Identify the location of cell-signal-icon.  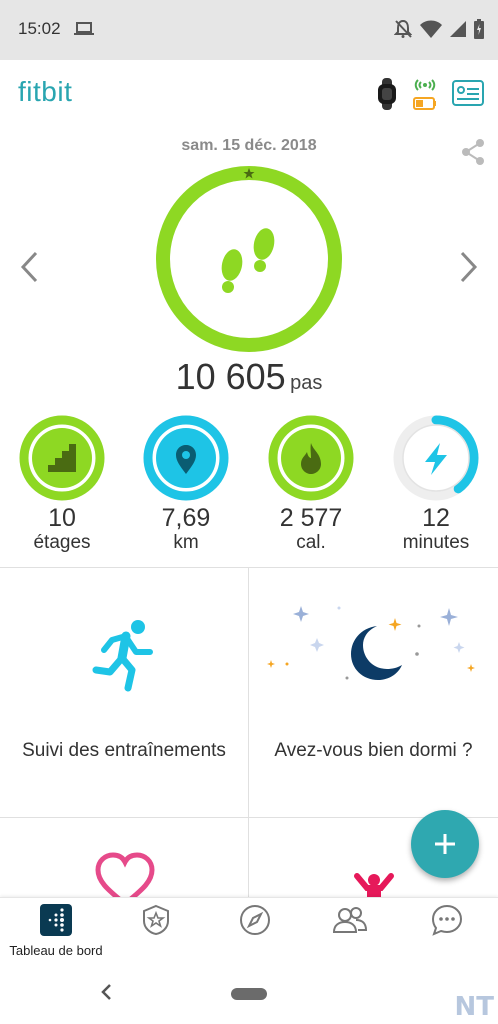
(458, 29).